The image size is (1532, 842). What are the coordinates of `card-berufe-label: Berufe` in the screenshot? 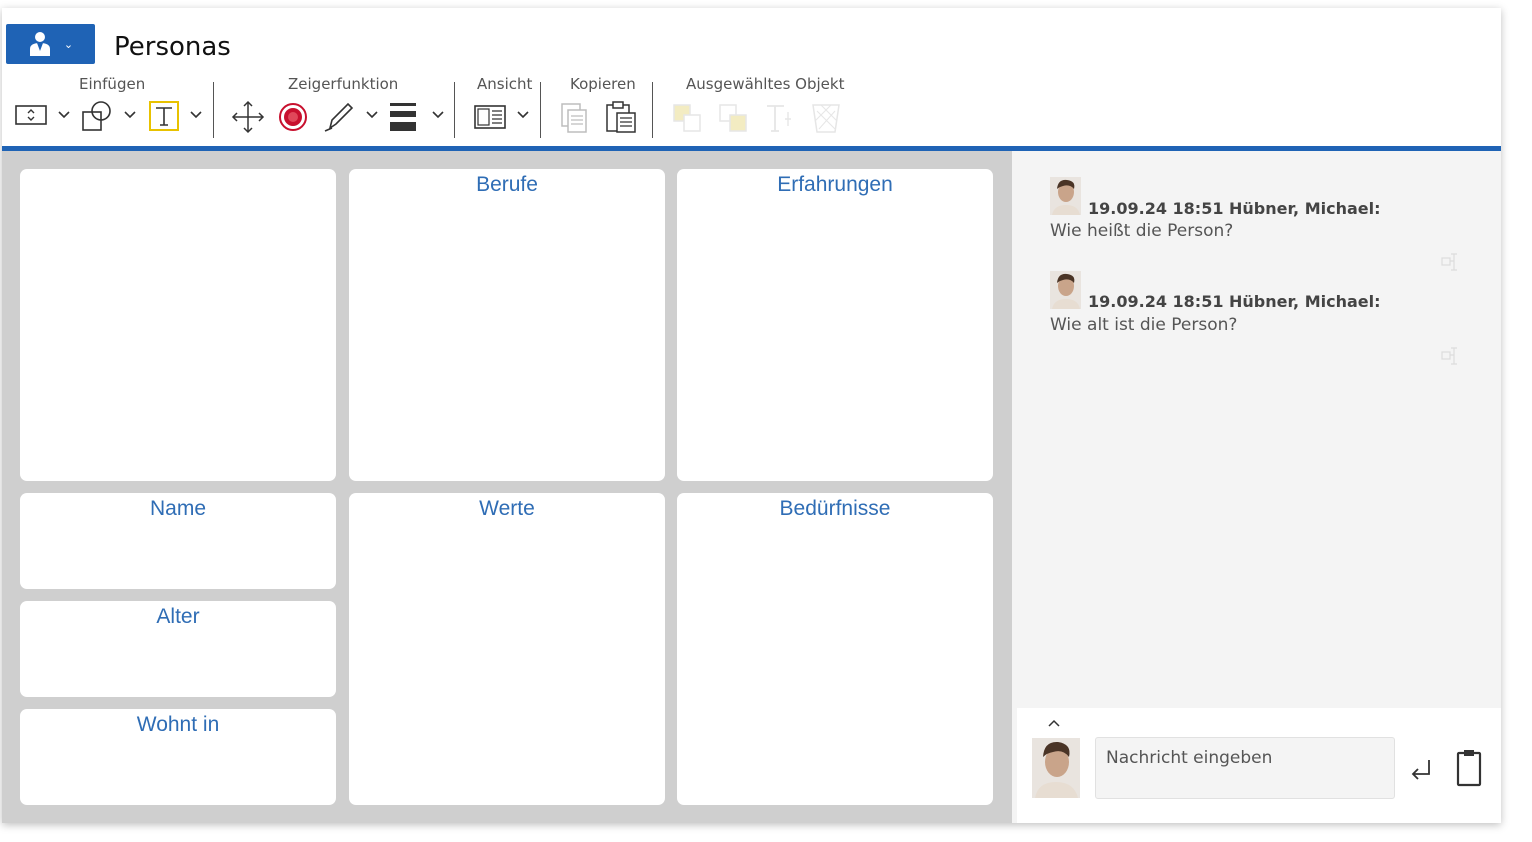 It's located at (507, 184).